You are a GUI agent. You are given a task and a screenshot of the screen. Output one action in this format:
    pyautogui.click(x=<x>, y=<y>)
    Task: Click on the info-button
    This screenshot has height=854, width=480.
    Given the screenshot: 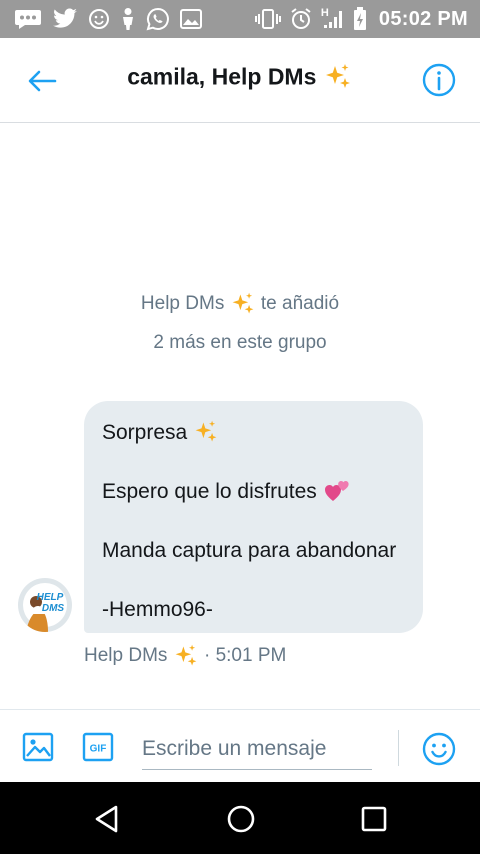 What is the action you would take?
    pyautogui.click(x=439, y=80)
    